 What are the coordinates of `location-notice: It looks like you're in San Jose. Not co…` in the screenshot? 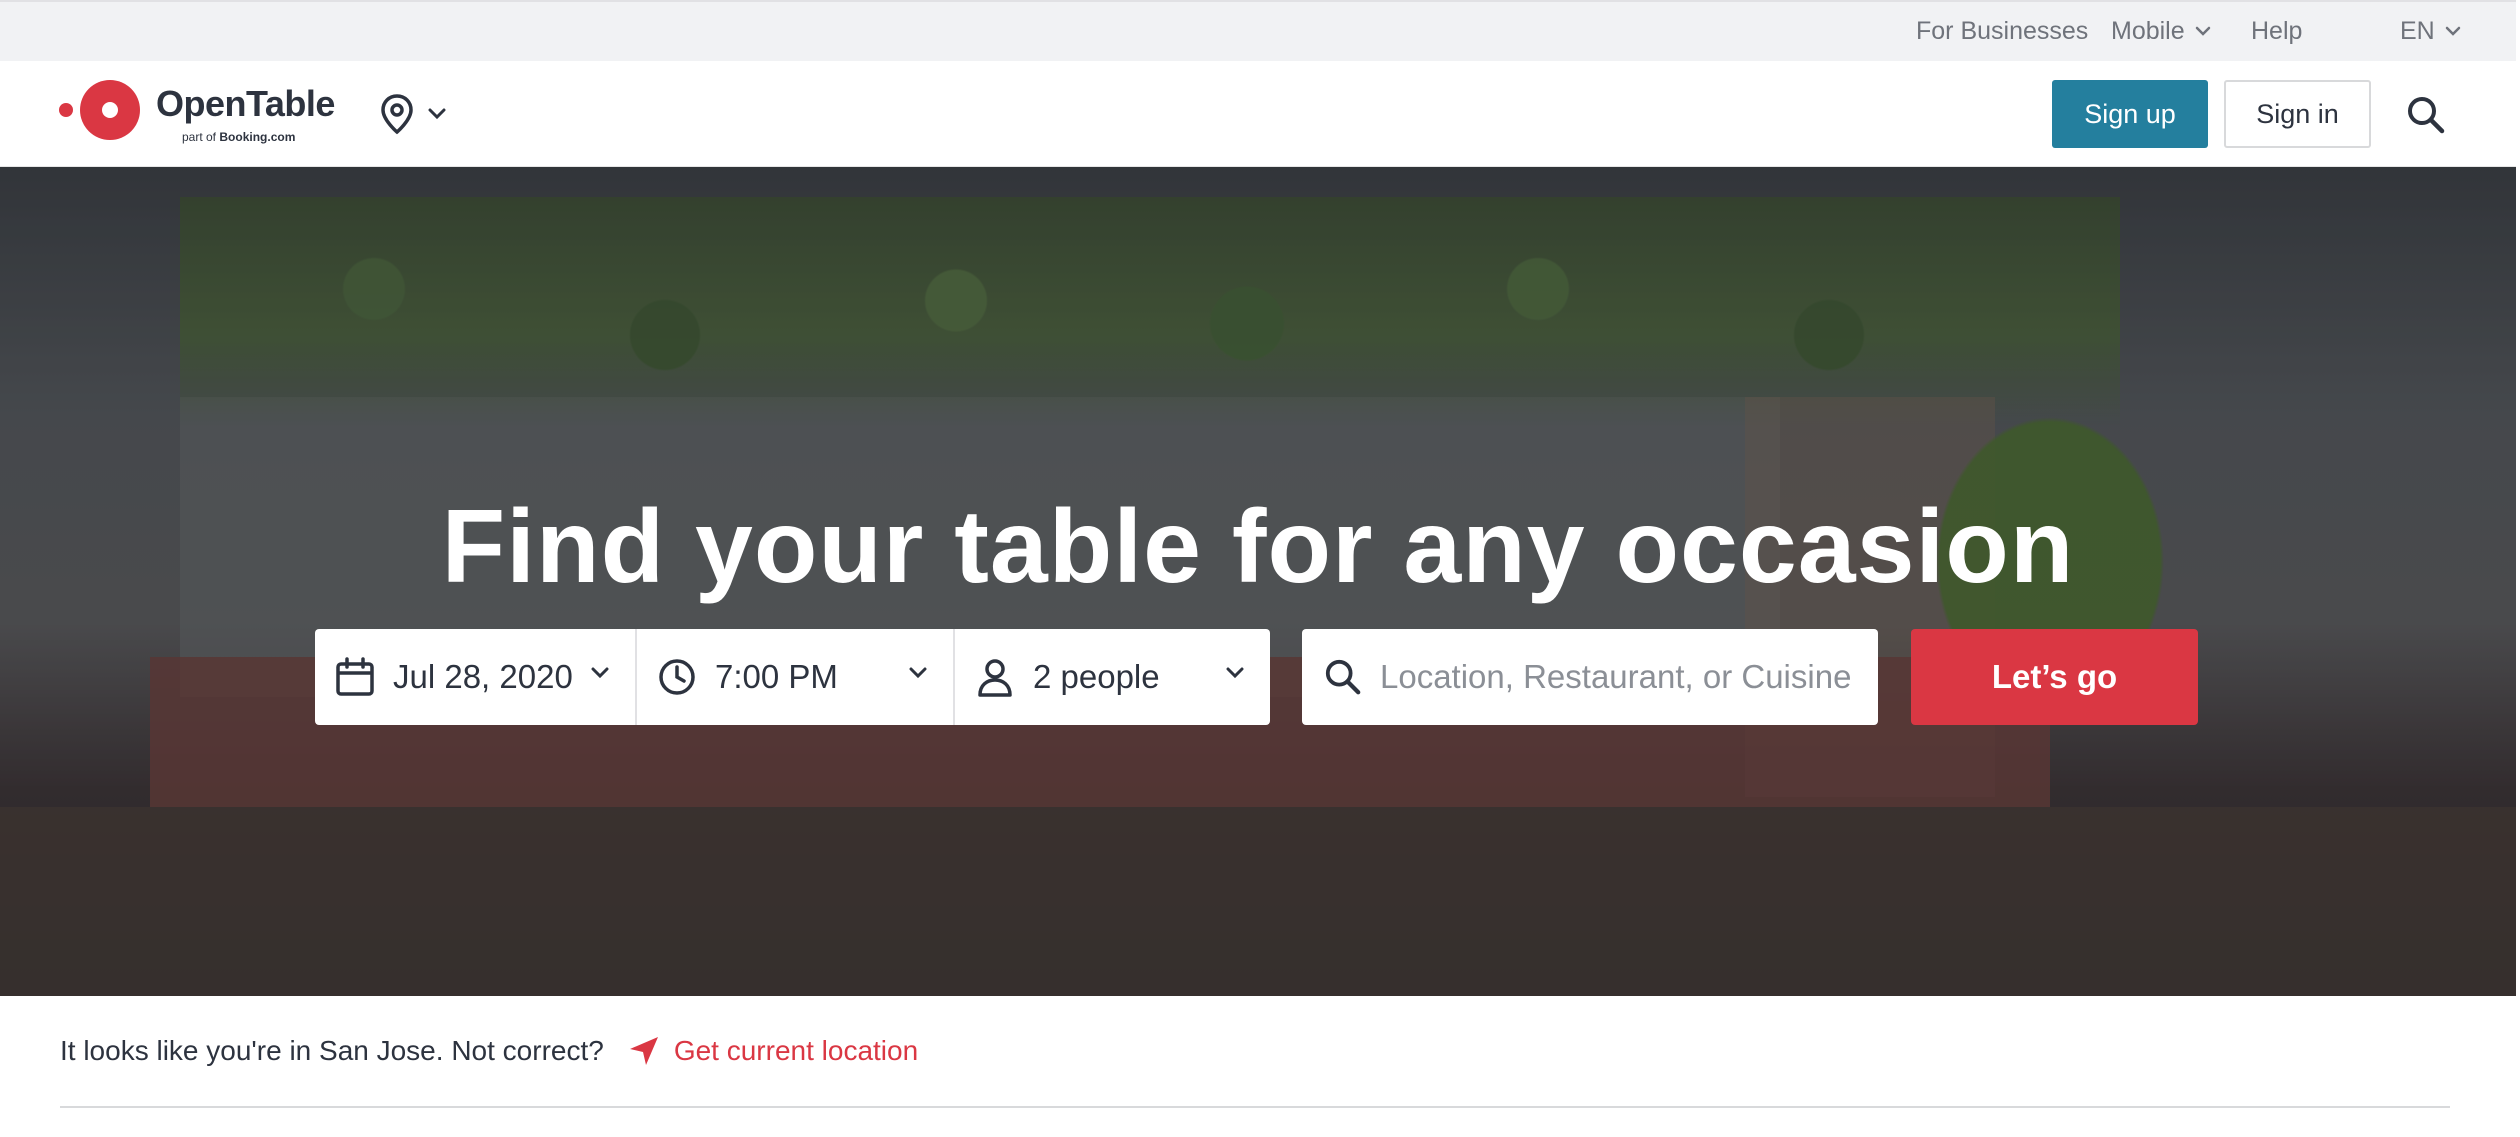 It's located at (489, 1051).